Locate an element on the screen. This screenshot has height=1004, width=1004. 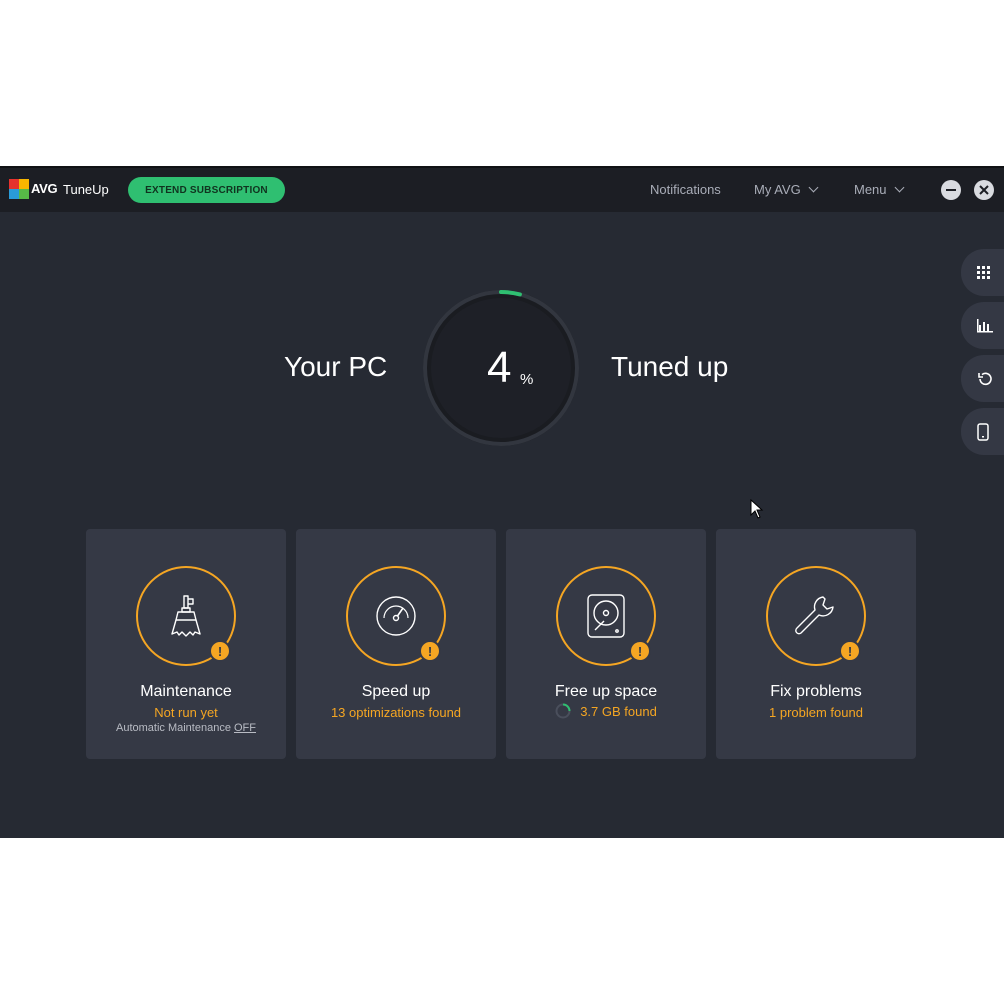
rail-stats-button is located at coordinates (982, 325).